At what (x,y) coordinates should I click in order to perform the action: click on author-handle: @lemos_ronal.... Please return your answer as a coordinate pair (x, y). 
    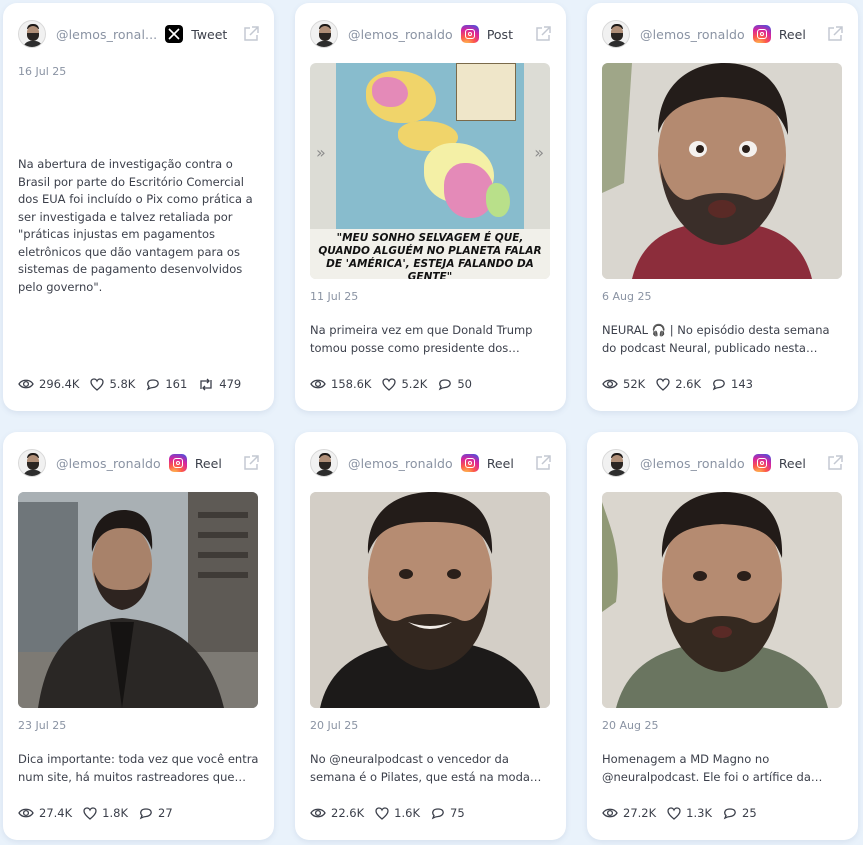
    Looking at the image, I should click on (106, 34).